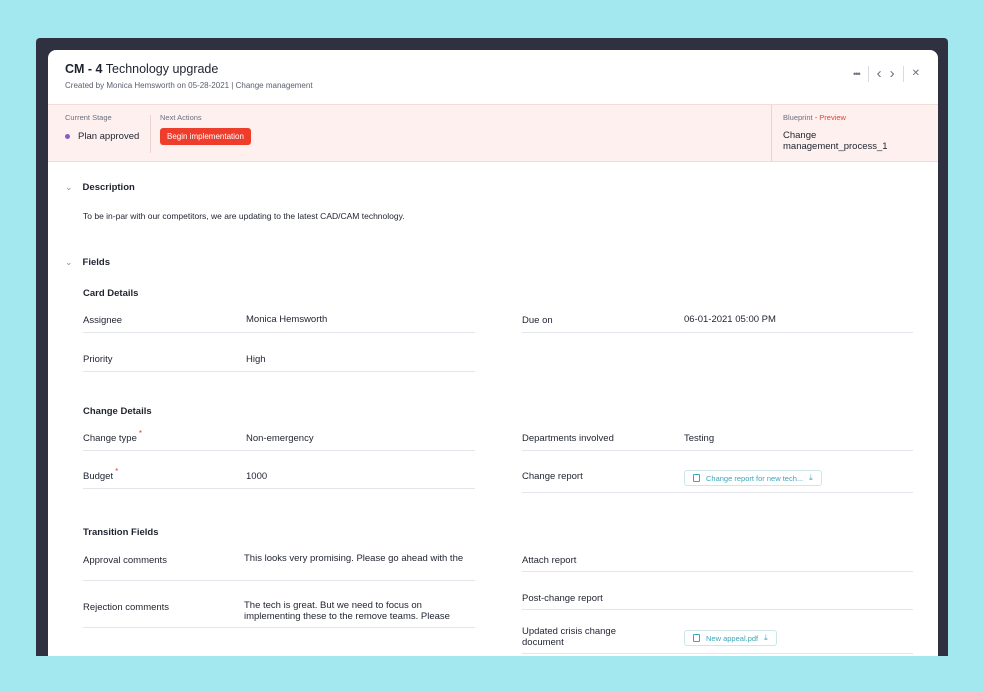  I want to click on header-actions: ••• ‹ › ✕, so click(886, 74).